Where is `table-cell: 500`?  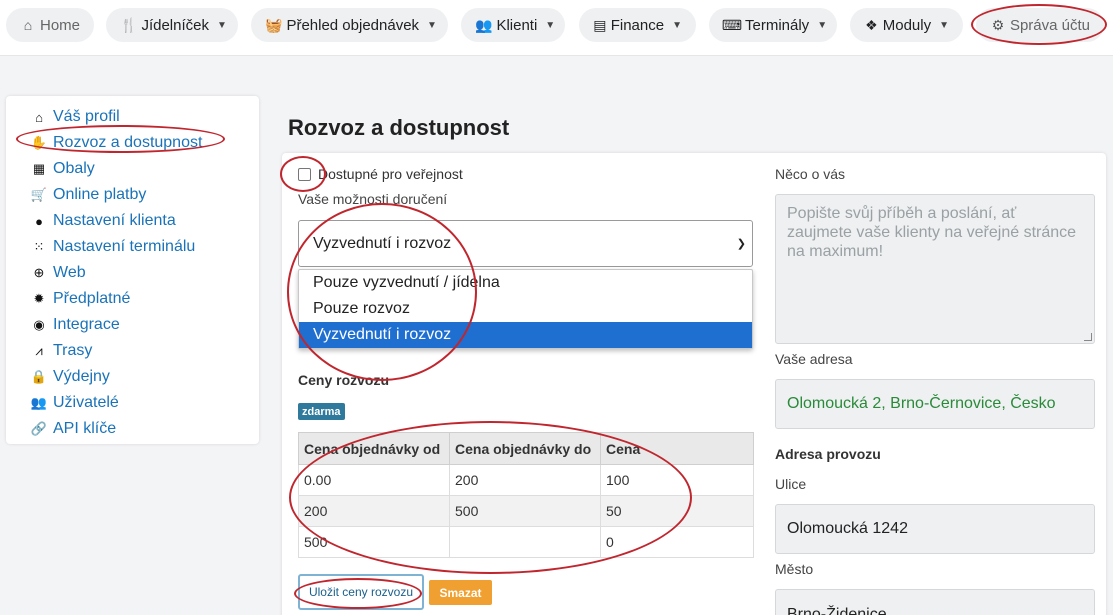
table-cell: 500 is located at coordinates (525, 511).